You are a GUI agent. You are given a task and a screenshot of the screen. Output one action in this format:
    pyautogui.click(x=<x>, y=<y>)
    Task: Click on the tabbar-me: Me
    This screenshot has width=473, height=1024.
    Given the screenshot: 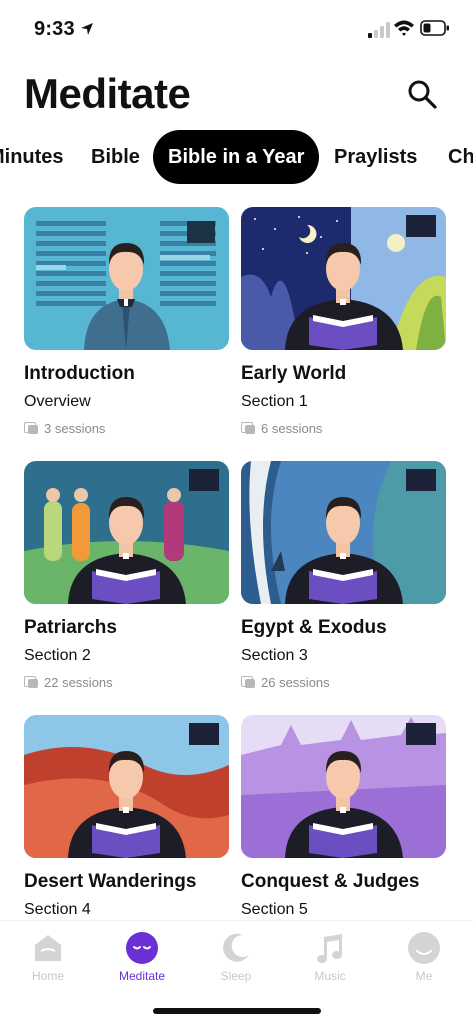 What is the action you would take?
    pyautogui.click(x=424, y=957)
    